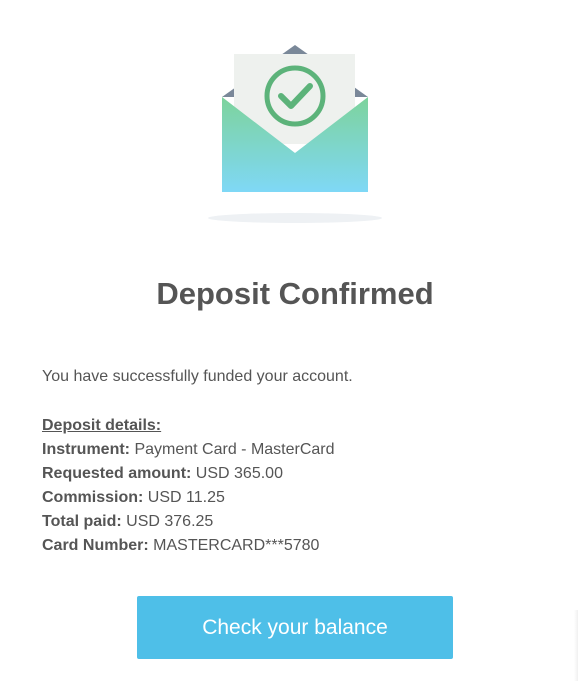 The image size is (578, 681). I want to click on detail-value: USD 365.00, so click(239, 473).